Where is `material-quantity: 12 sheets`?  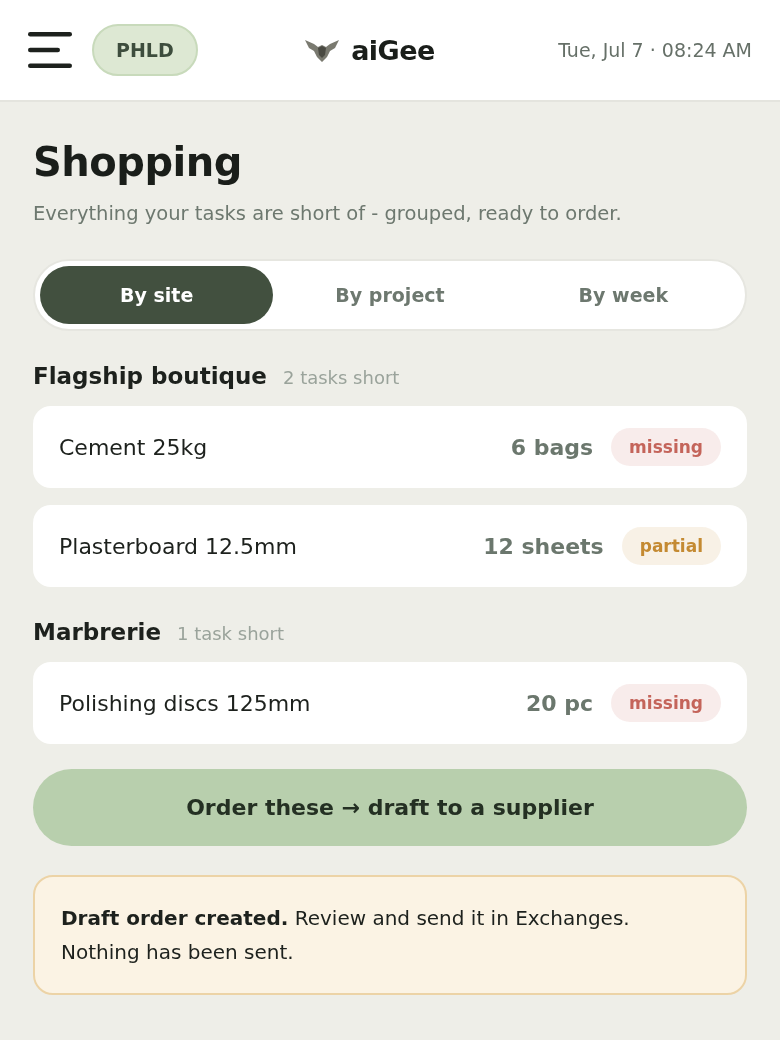
material-quantity: 12 sheets is located at coordinates (543, 546).